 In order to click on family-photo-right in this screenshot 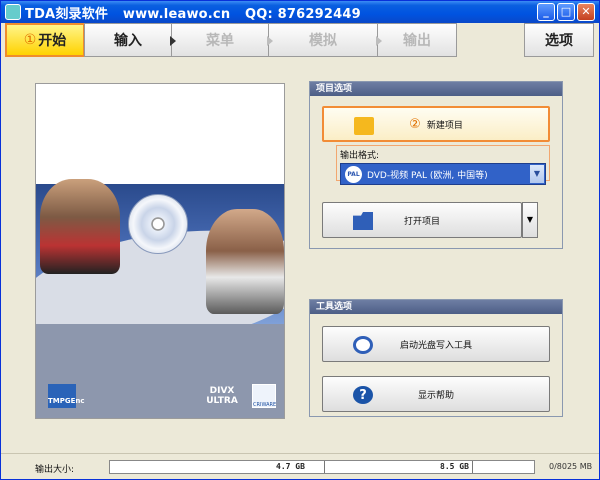, I will do `click(245, 261)`.